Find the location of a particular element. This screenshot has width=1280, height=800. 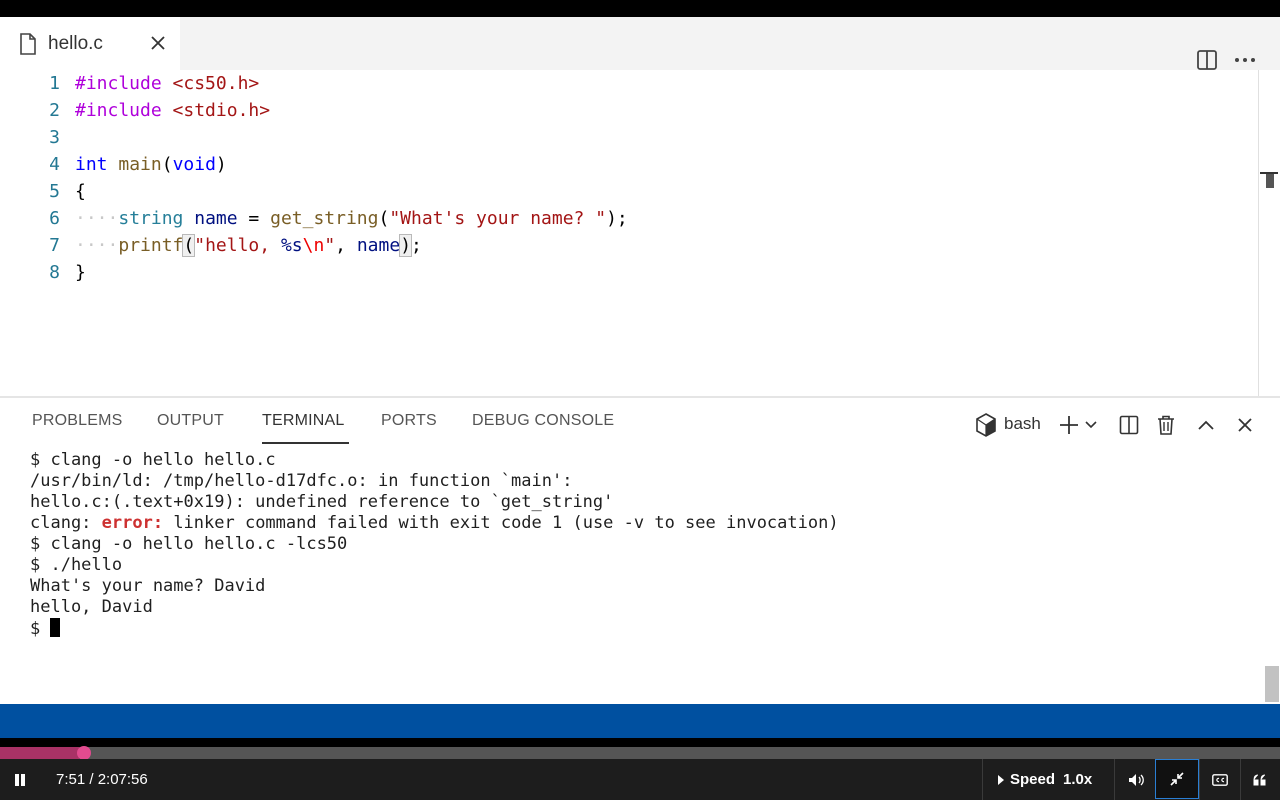

terminal-line: $ clang -o hello hello.c -lcs50 is located at coordinates (189, 544).